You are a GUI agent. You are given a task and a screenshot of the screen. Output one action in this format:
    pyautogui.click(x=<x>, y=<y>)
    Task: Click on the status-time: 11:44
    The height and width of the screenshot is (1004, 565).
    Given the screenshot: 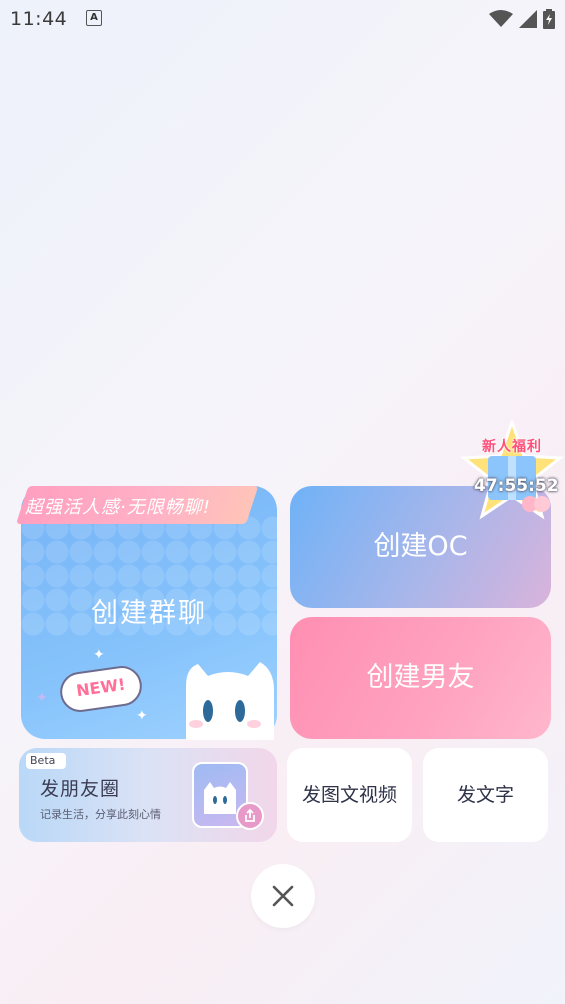 What is the action you would take?
    pyautogui.click(x=39, y=19)
    